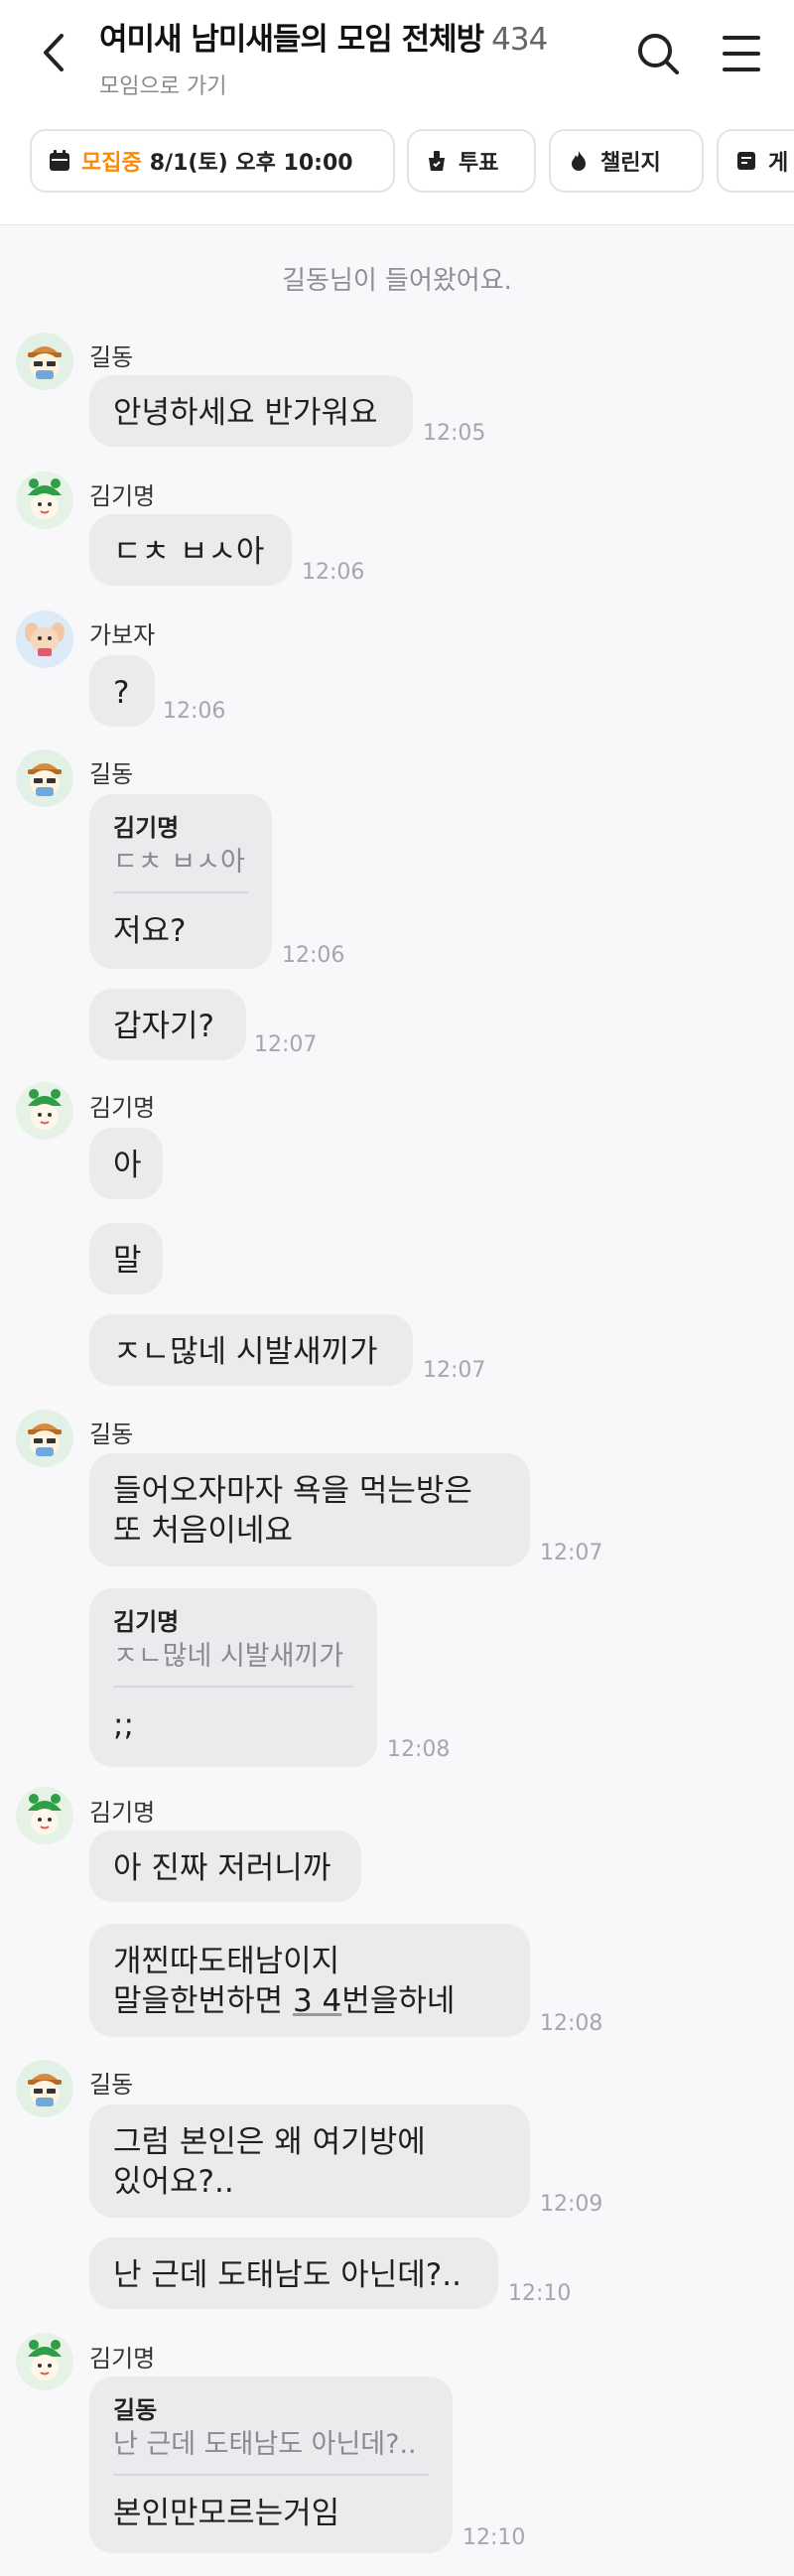 Image resolution: width=794 pixels, height=2576 pixels. I want to click on back-button, so click(54, 52).